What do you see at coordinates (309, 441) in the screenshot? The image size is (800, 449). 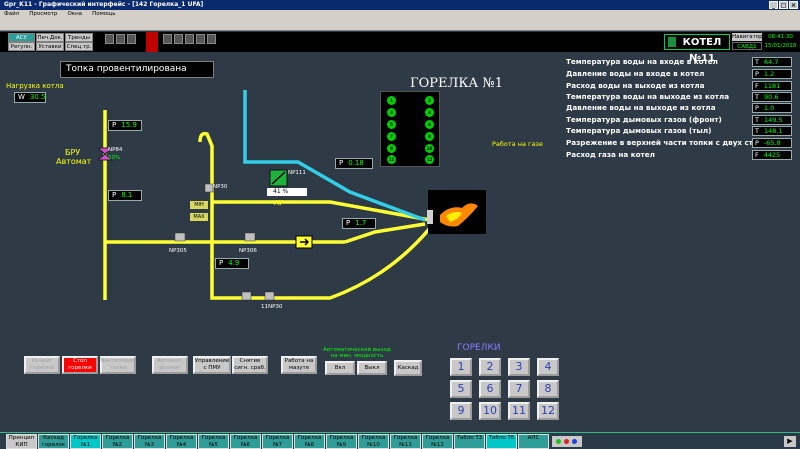 I see `tab-burner-8: Горелка №8` at bounding box center [309, 441].